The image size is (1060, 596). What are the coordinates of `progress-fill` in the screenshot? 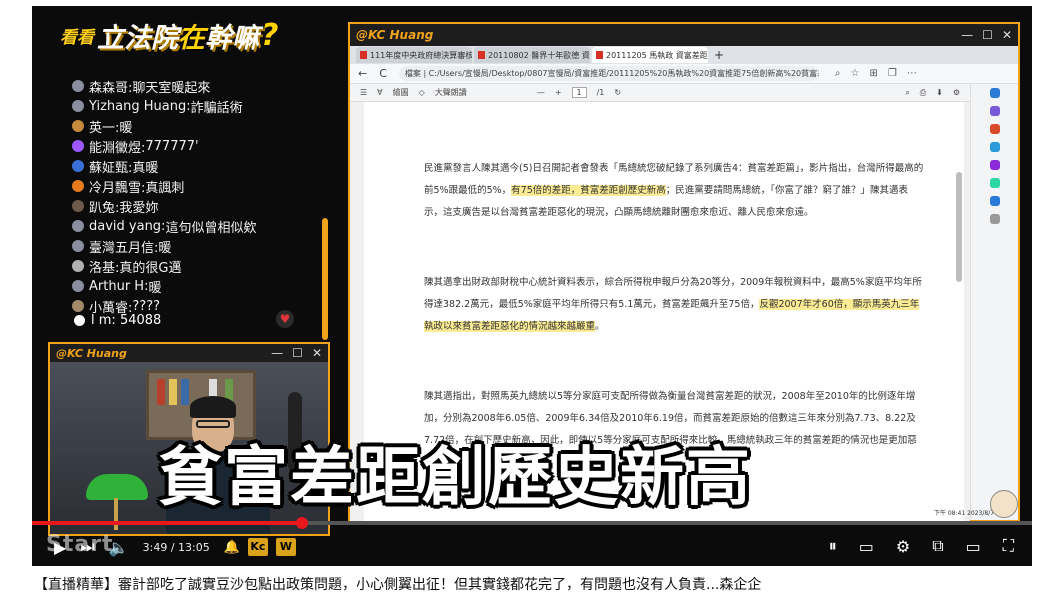 It's located at (167, 523).